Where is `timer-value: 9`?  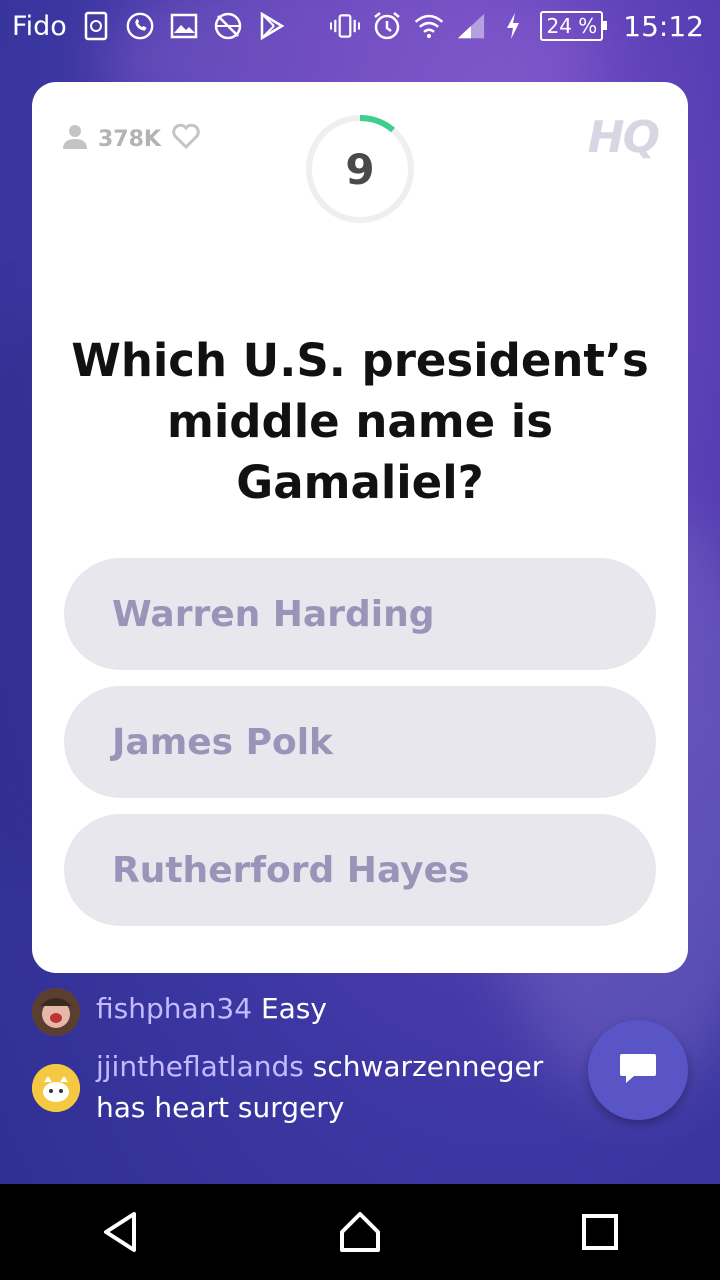
timer-value: 9 is located at coordinates (360, 169).